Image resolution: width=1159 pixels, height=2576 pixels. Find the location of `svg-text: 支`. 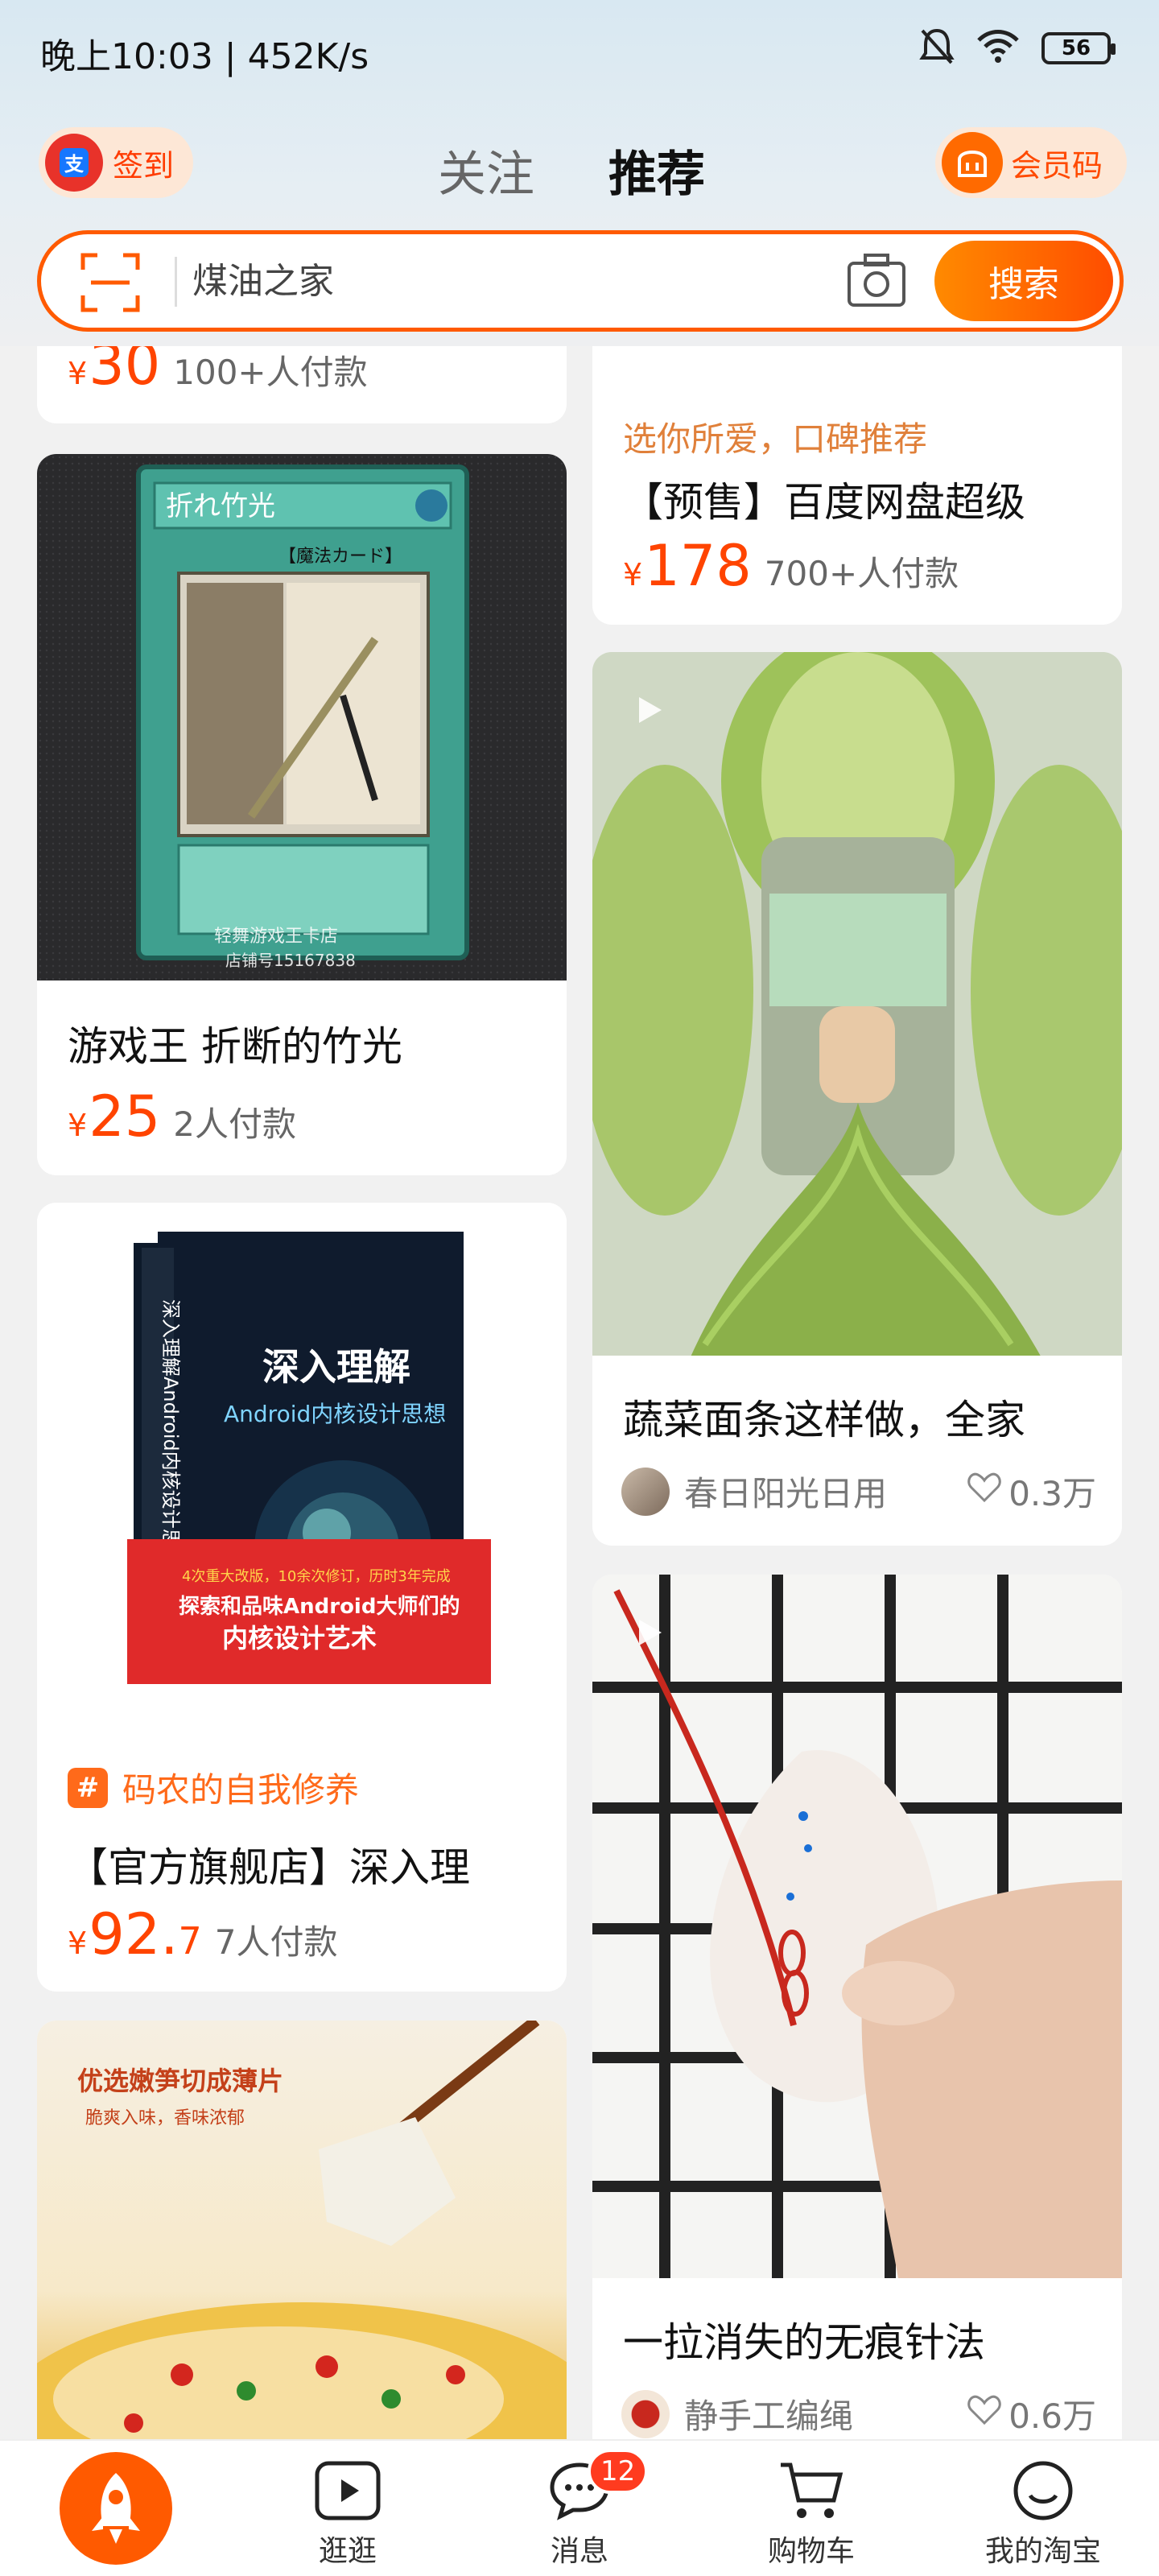

svg-text: 支 is located at coordinates (74, 164).